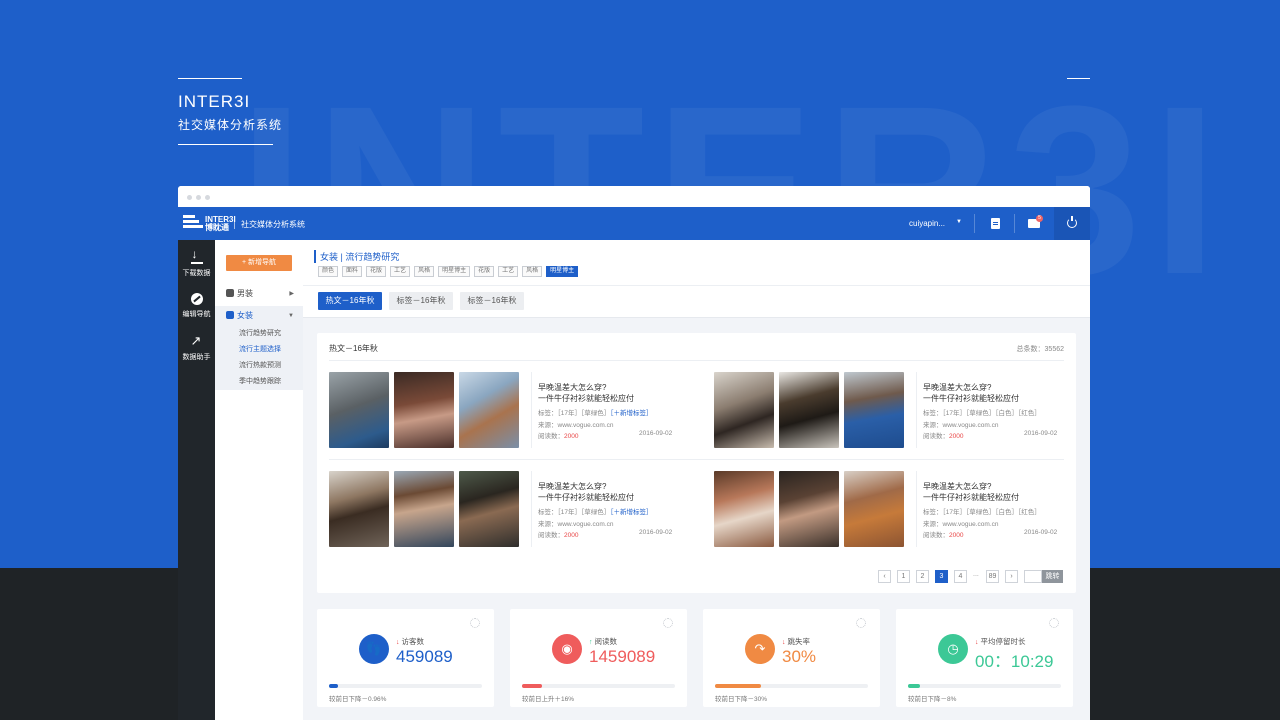 Image resolution: width=1280 pixels, height=720 pixels. Describe the element at coordinates (1033, 576) in the screenshot. I see `page-jump-input` at that location.